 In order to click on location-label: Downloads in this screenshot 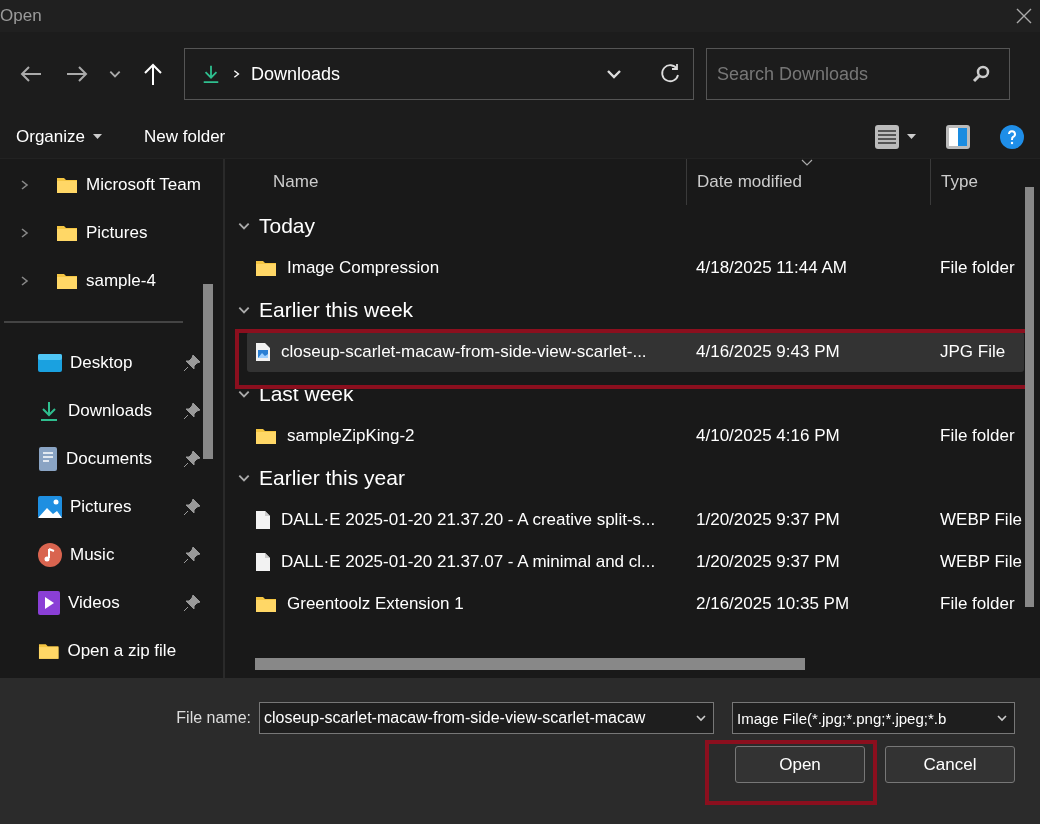, I will do `click(111, 411)`.